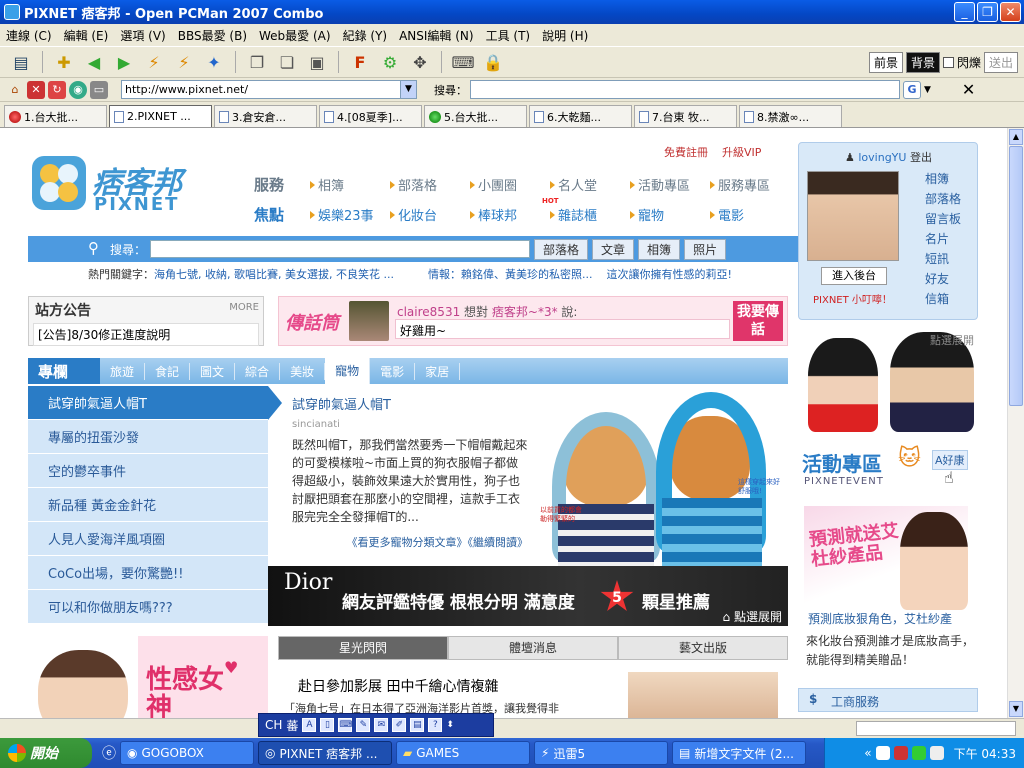 This screenshot has height=768, width=1024. Describe the element at coordinates (363, 648) in the screenshot. I see `tab-star-news: 星光閃閃` at that location.